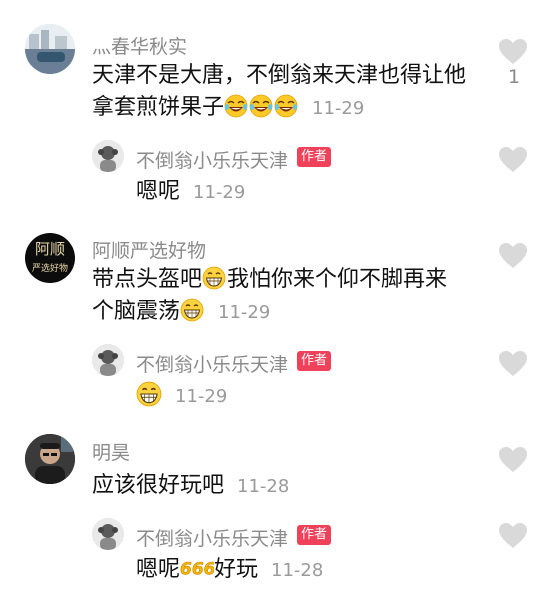 The width and height of the screenshot is (550, 593). I want to click on avatar: 阿顺 严选好物, so click(50, 258).